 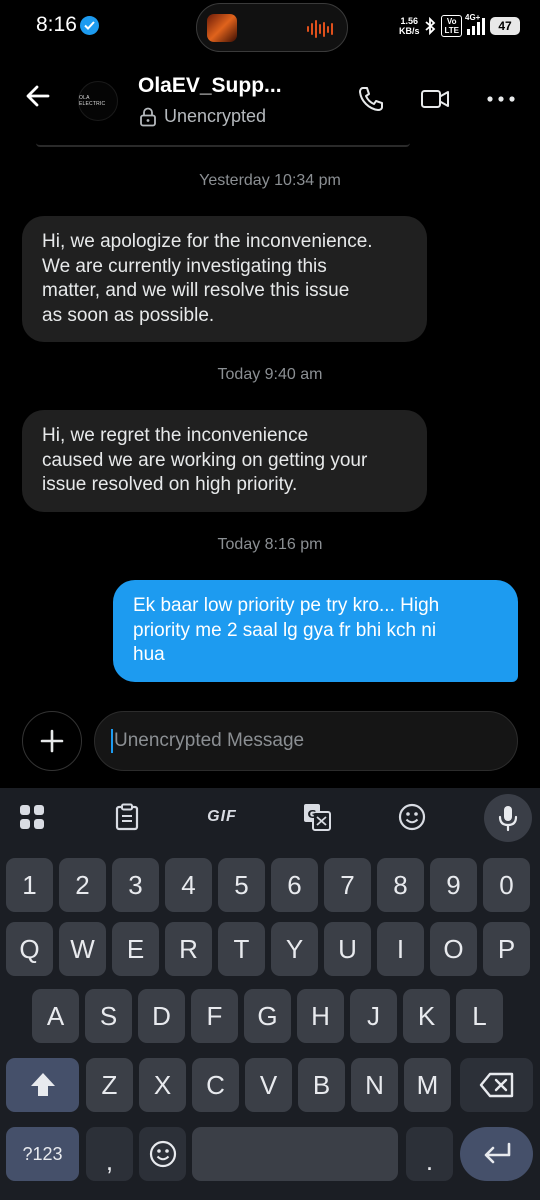 What do you see at coordinates (505, 26) in the screenshot?
I see `battery-level: 47` at bounding box center [505, 26].